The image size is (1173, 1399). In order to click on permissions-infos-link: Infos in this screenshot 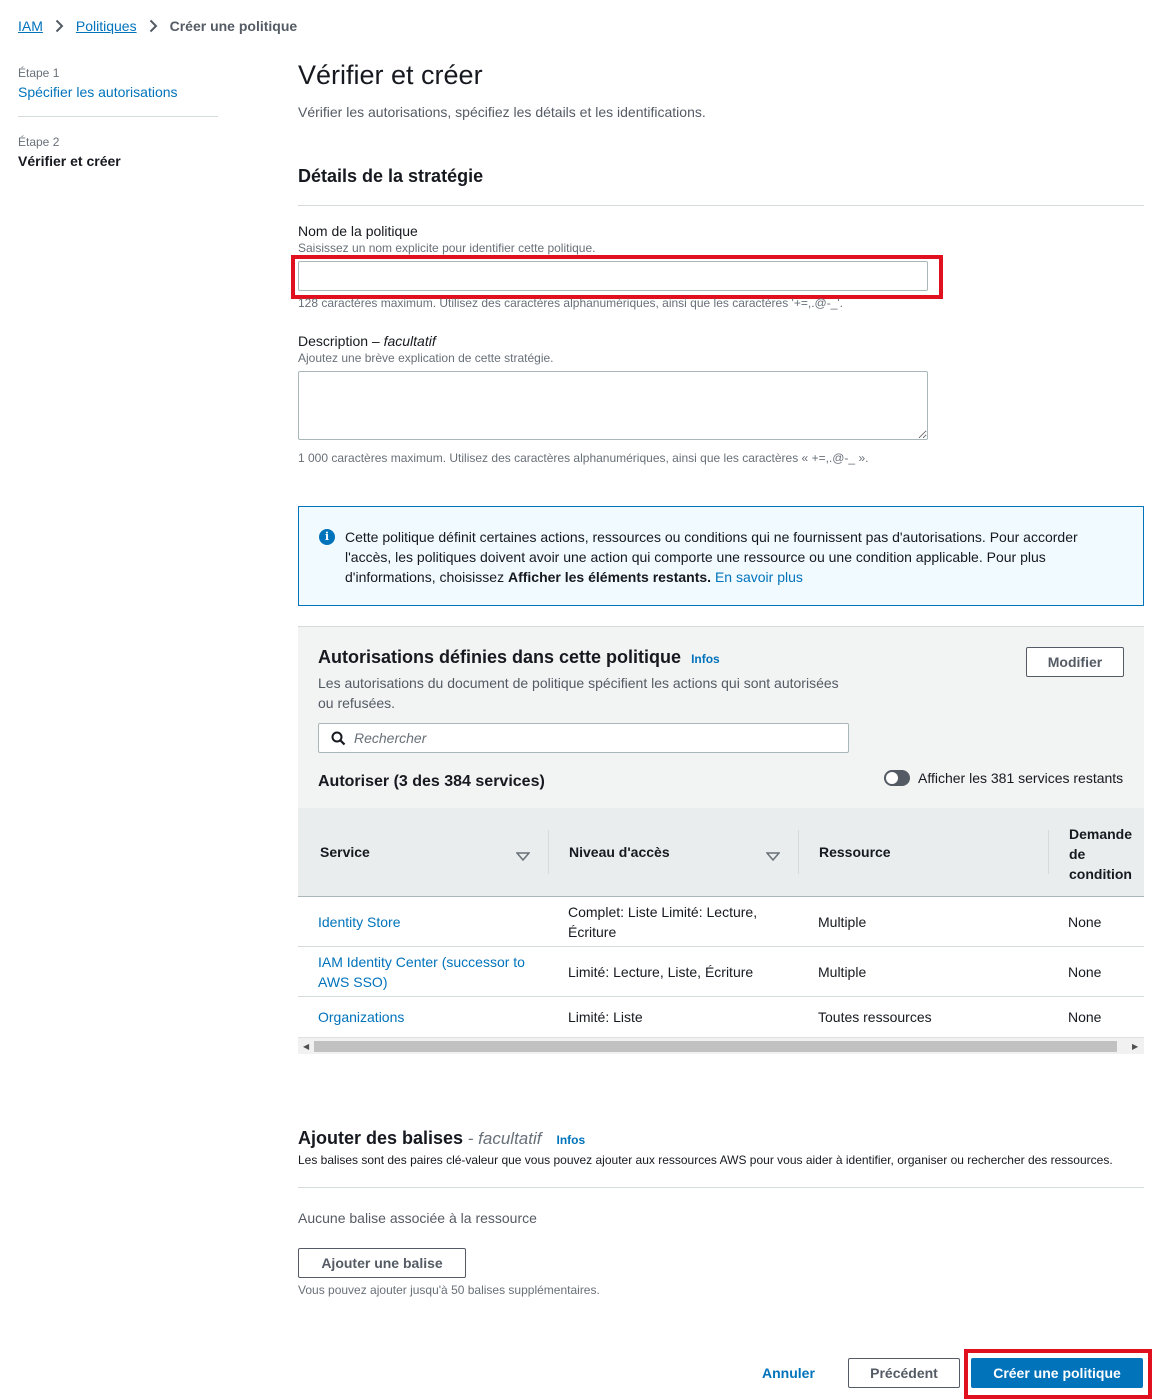, I will do `click(705, 659)`.